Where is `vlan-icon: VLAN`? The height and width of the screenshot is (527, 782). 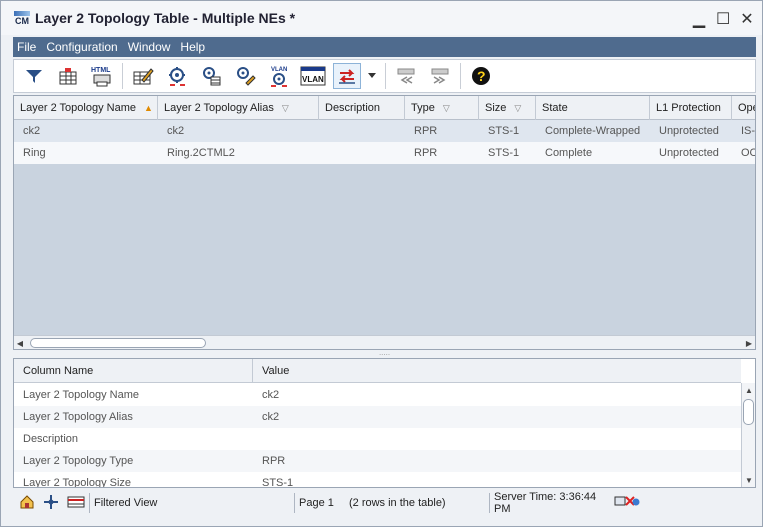 vlan-icon: VLAN is located at coordinates (313, 76).